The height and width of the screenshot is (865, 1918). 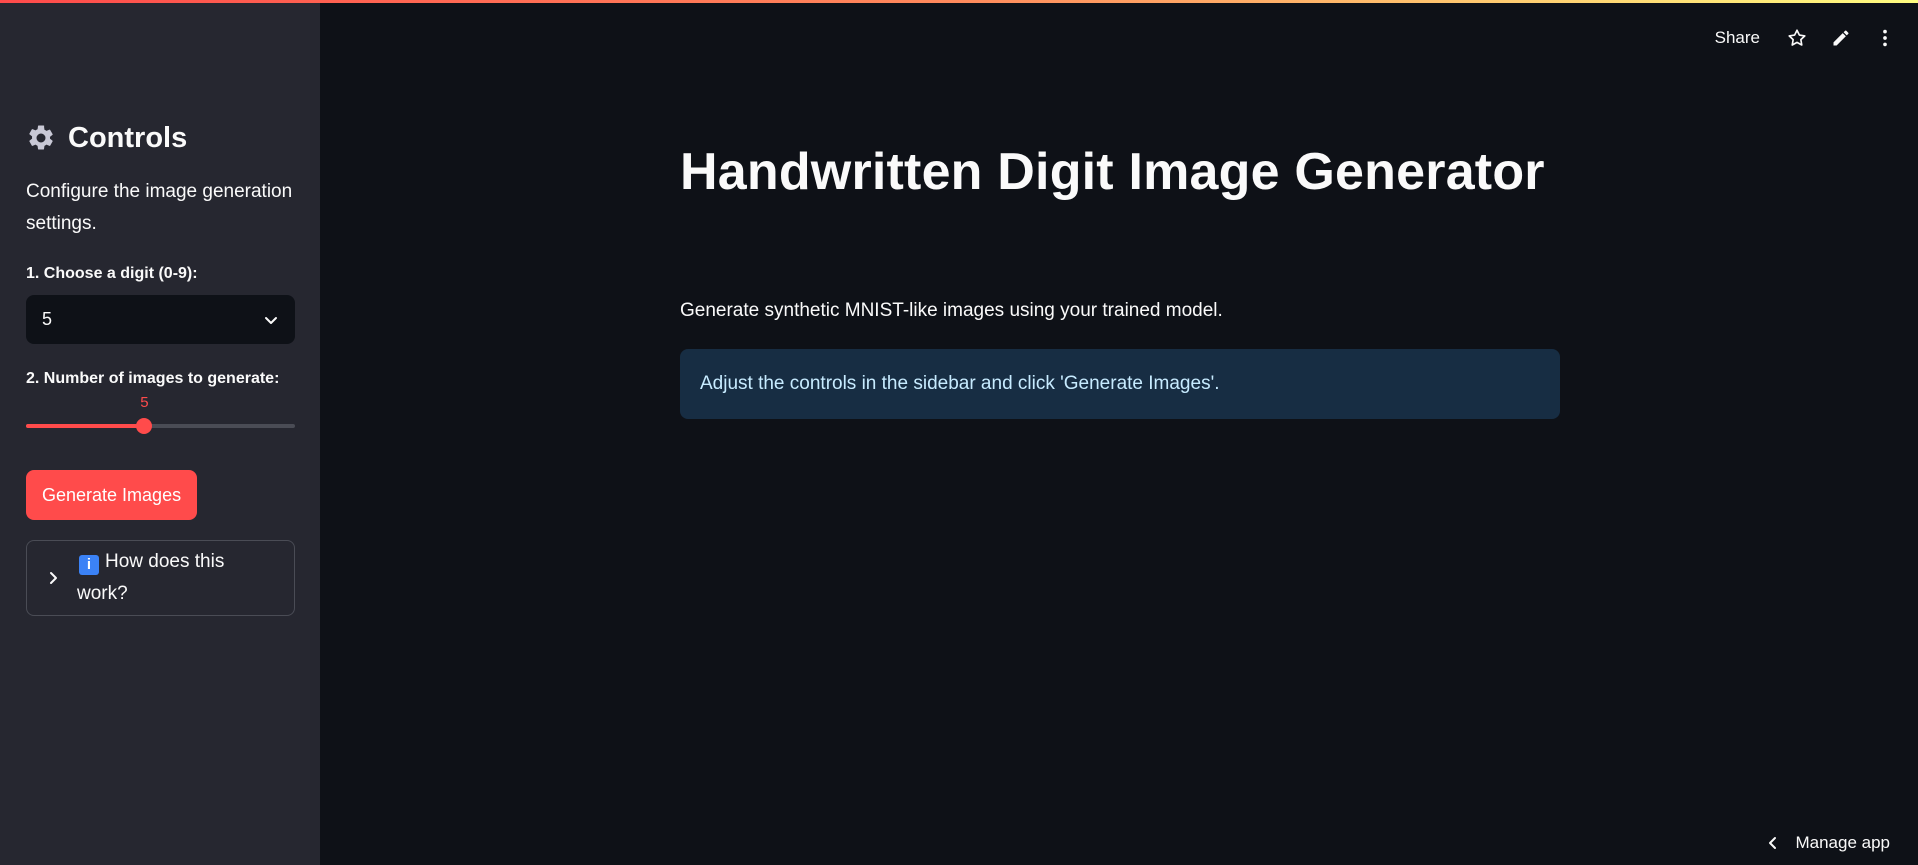 I want to click on how-it-works-expander: i How does this work?, so click(x=160, y=578).